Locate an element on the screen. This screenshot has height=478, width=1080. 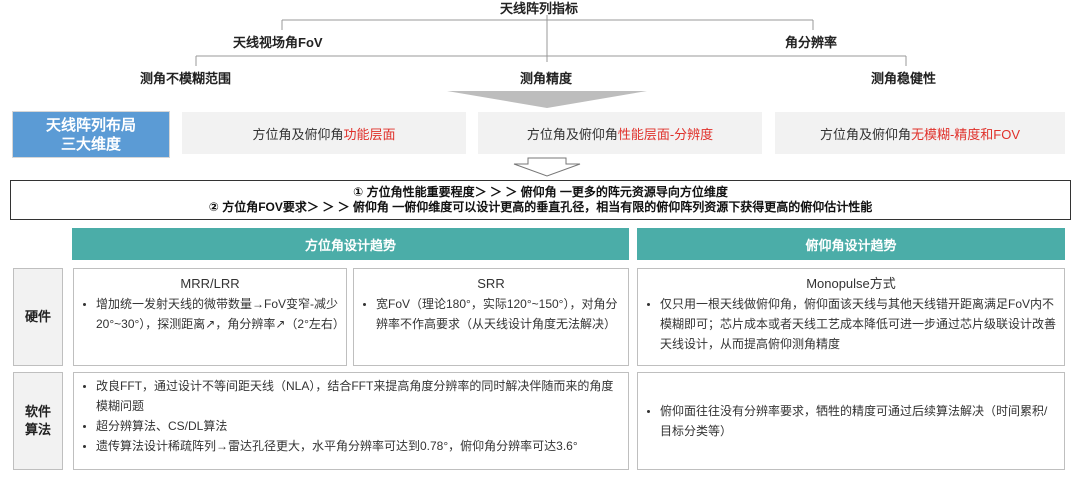
dimension-item-function: 方位角及俯仰角 功能层面 is located at coordinates (324, 133).